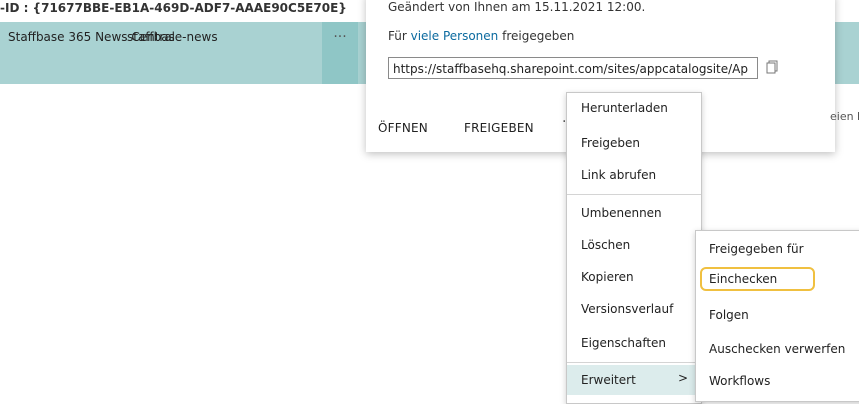 The image size is (859, 404). I want to click on submenu-item-follow: Folgen, so click(729, 315).